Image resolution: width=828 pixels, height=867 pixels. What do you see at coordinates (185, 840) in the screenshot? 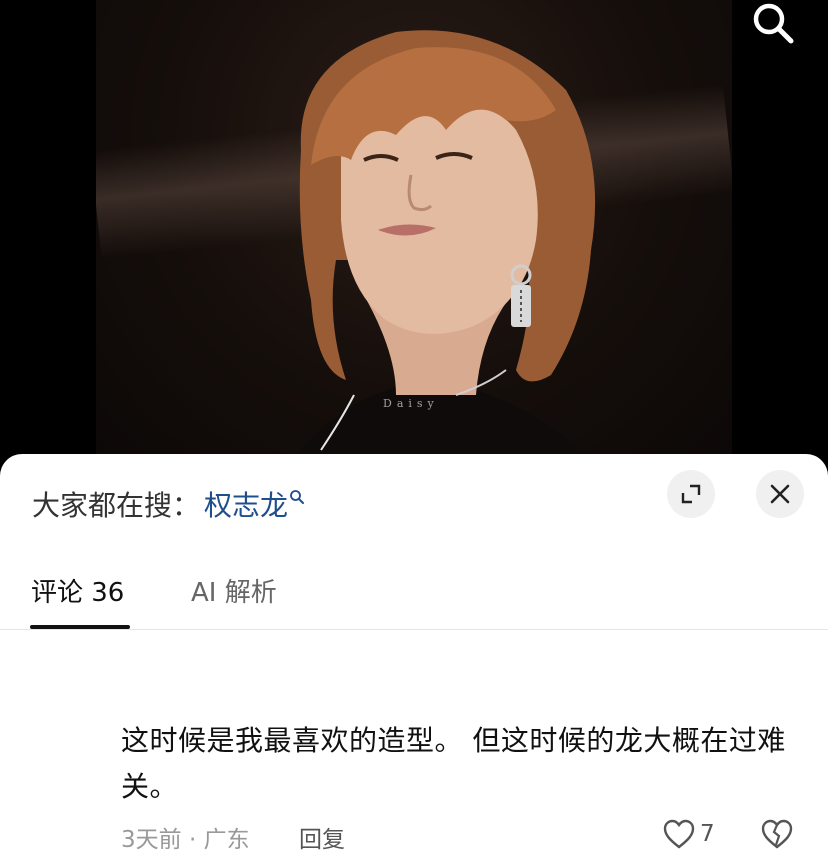
I see `comment-time-location: 3天前 · 广东` at bounding box center [185, 840].